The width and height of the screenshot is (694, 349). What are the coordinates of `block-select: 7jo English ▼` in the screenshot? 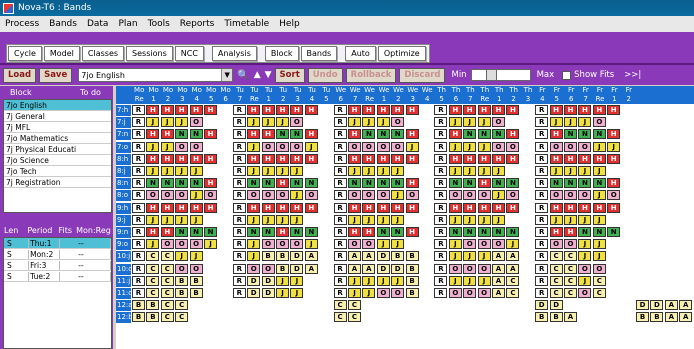 It's located at (156, 75).